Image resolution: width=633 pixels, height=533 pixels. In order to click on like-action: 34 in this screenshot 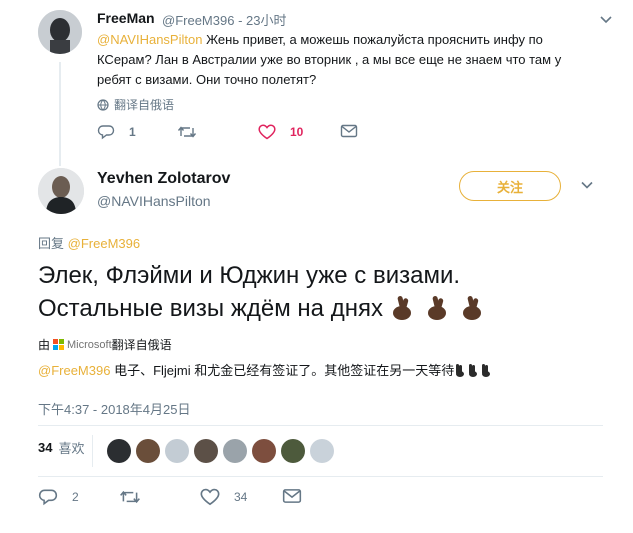, I will do `click(223, 497)`.